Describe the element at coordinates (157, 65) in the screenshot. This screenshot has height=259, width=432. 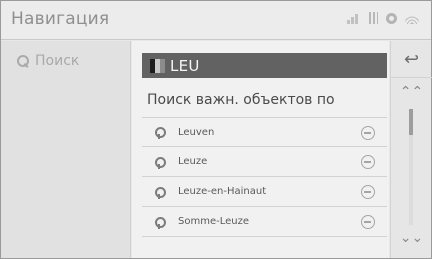
I see `flag-icon` at that location.